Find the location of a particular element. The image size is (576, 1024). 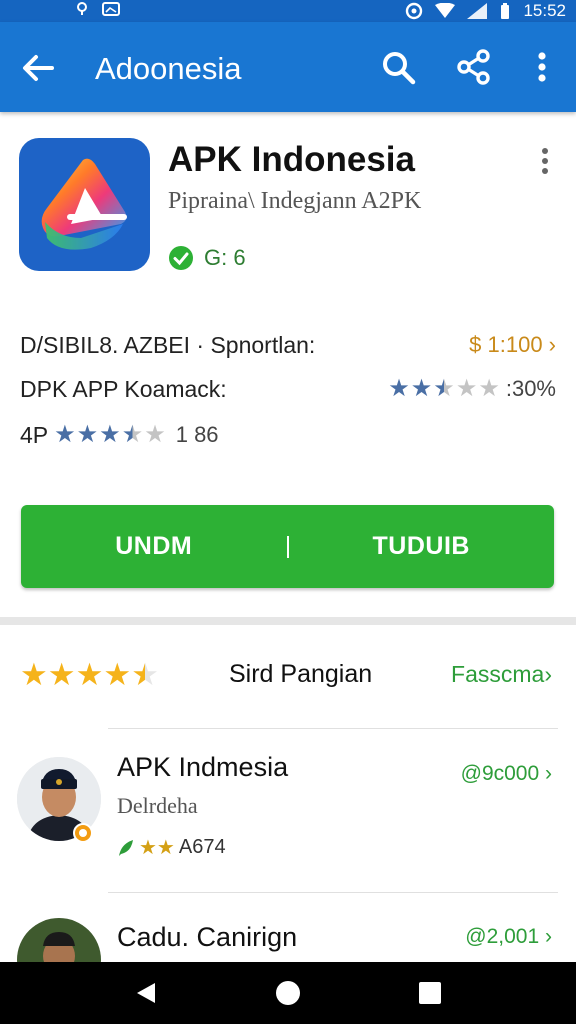

system-nav-bar is located at coordinates (288, 993).